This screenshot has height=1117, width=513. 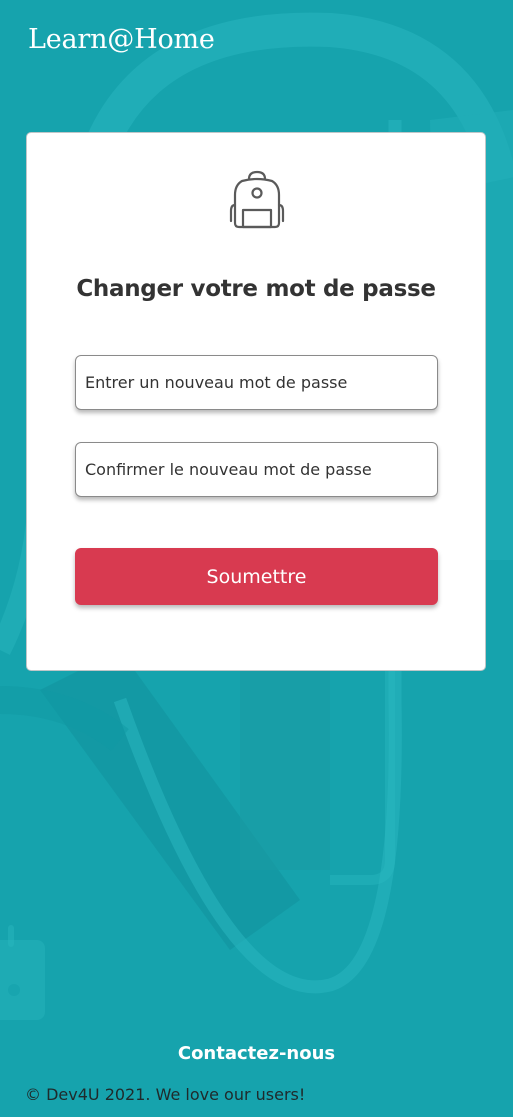 I want to click on backpack-icon, so click(x=257, y=199).